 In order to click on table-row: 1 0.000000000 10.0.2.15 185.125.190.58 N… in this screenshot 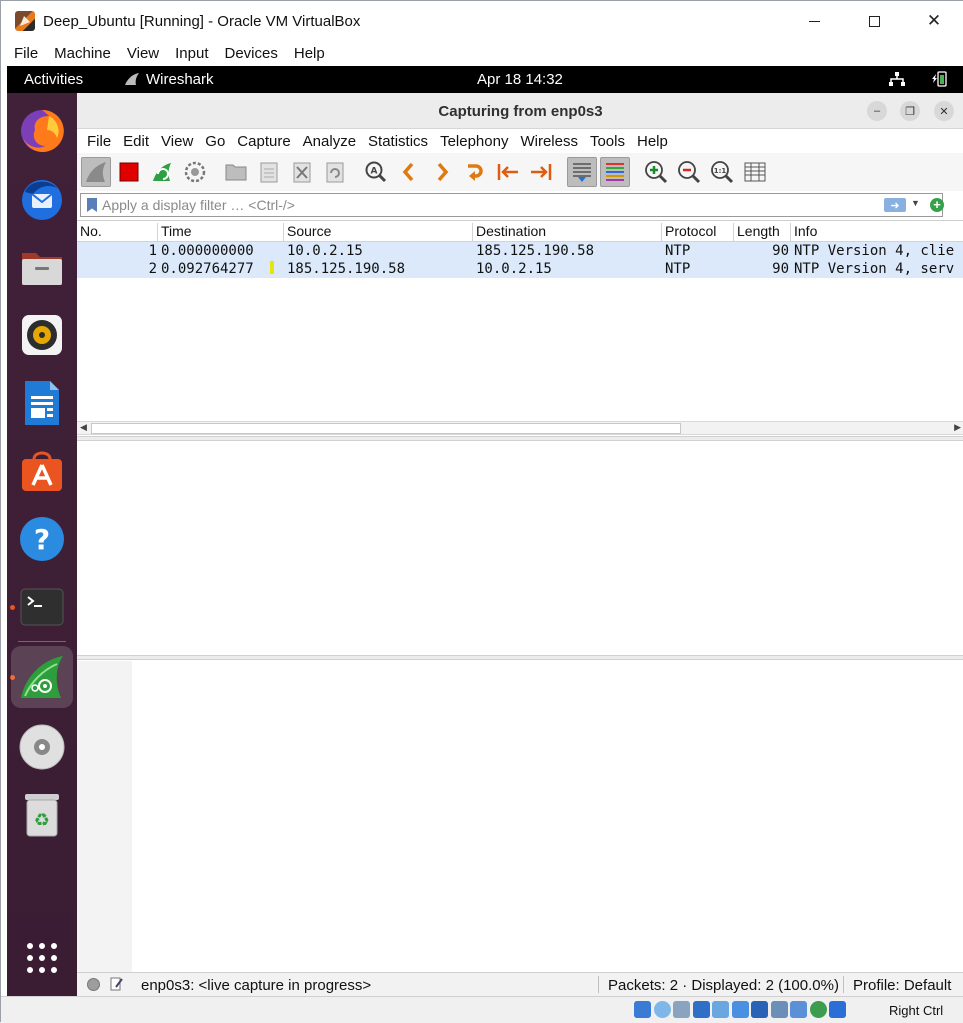, I will do `click(520, 251)`.